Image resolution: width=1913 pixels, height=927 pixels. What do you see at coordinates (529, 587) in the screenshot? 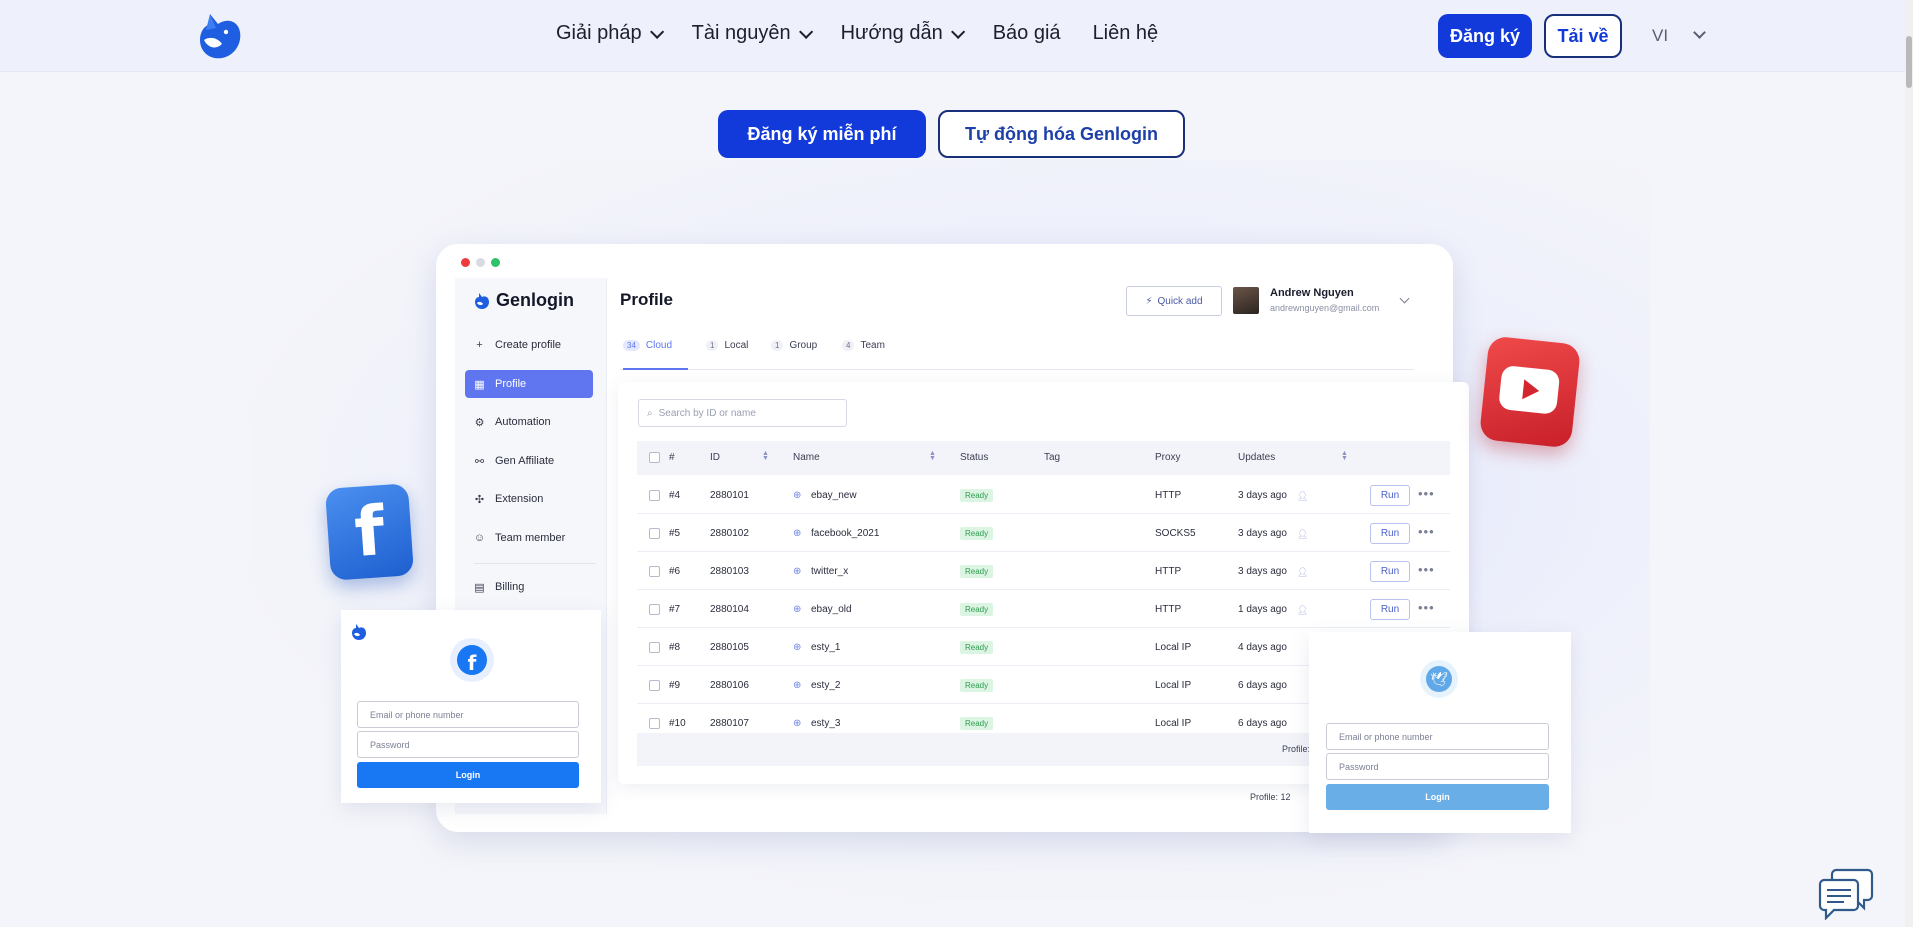
I see `sidebar-item-billing: ▤ Billing` at bounding box center [529, 587].